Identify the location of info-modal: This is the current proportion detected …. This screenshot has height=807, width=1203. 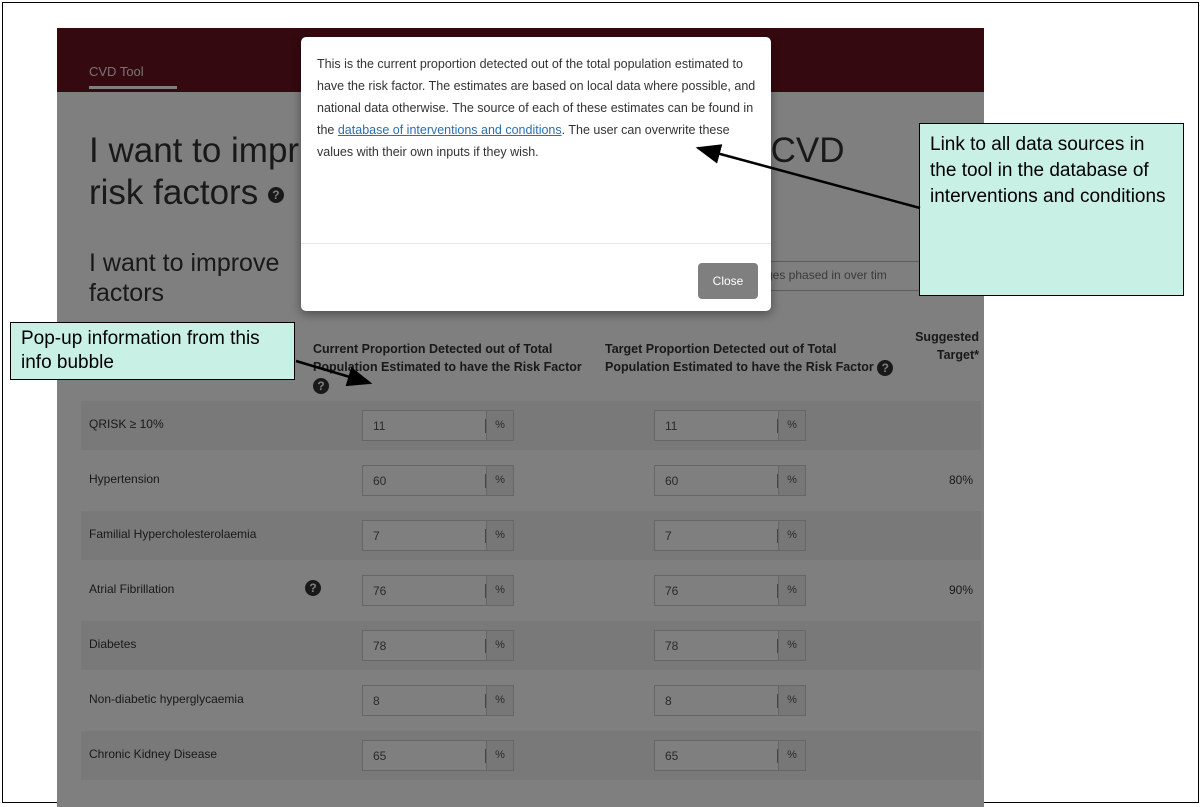
(536, 174).